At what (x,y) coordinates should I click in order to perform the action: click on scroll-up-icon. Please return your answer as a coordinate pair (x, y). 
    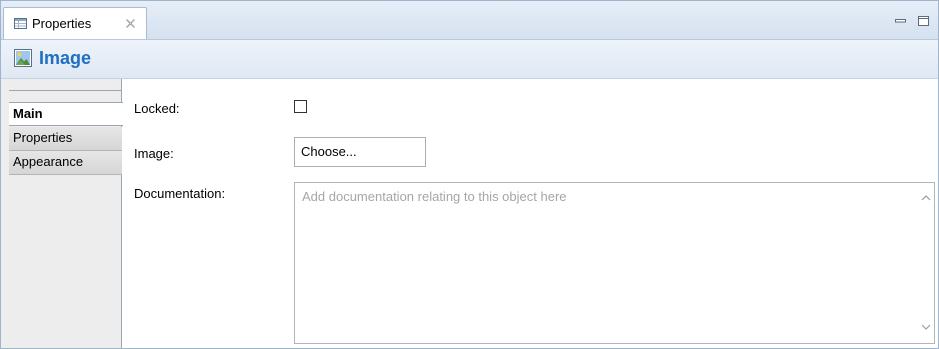
    Looking at the image, I should click on (926, 197).